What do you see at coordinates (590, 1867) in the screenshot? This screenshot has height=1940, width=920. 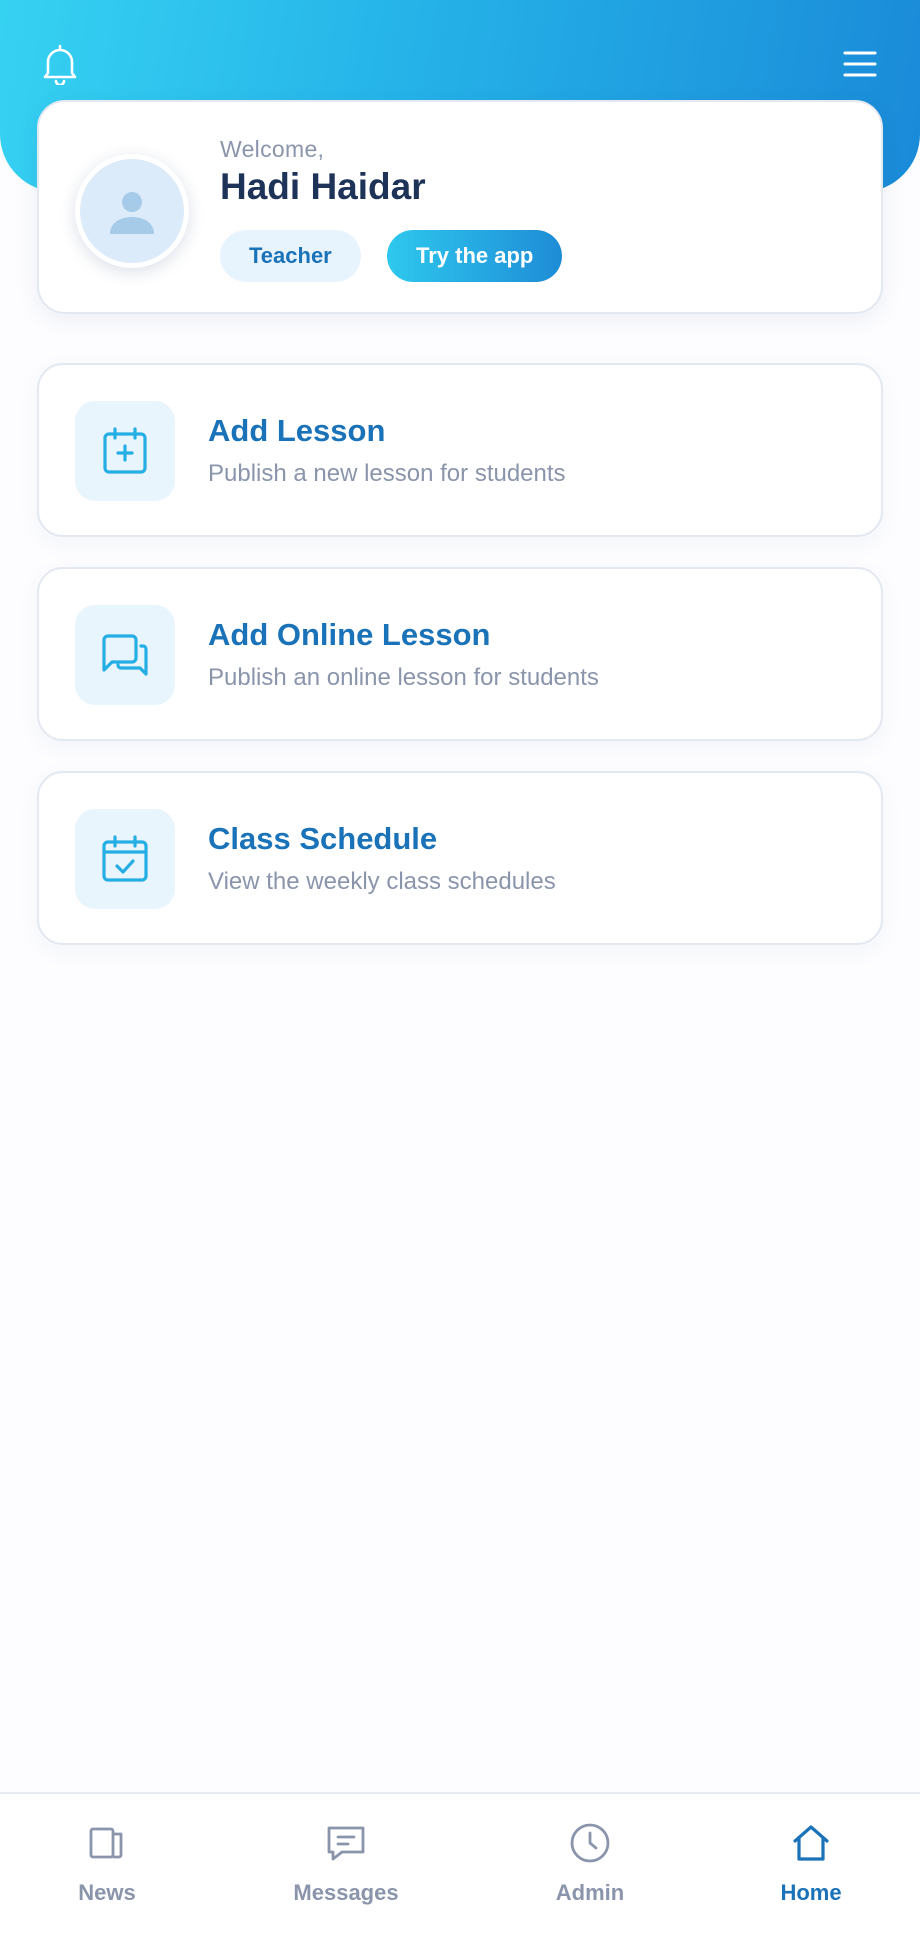 I see `nav-item-admin: Admin` at bounding box center [590, 1867].